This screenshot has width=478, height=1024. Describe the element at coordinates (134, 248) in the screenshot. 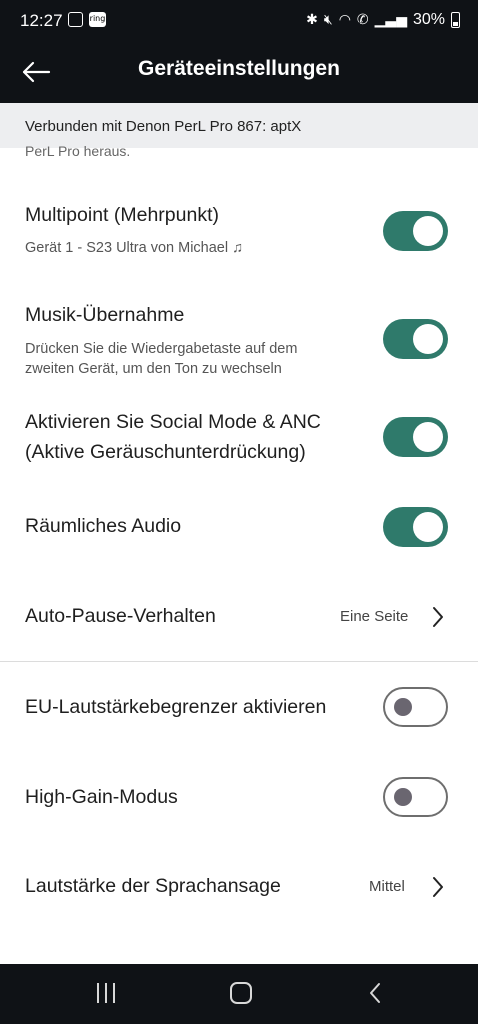

I see `multipoint-subtitle: Gerät 1 - S23 Ultra von Michael ♫` at that location.